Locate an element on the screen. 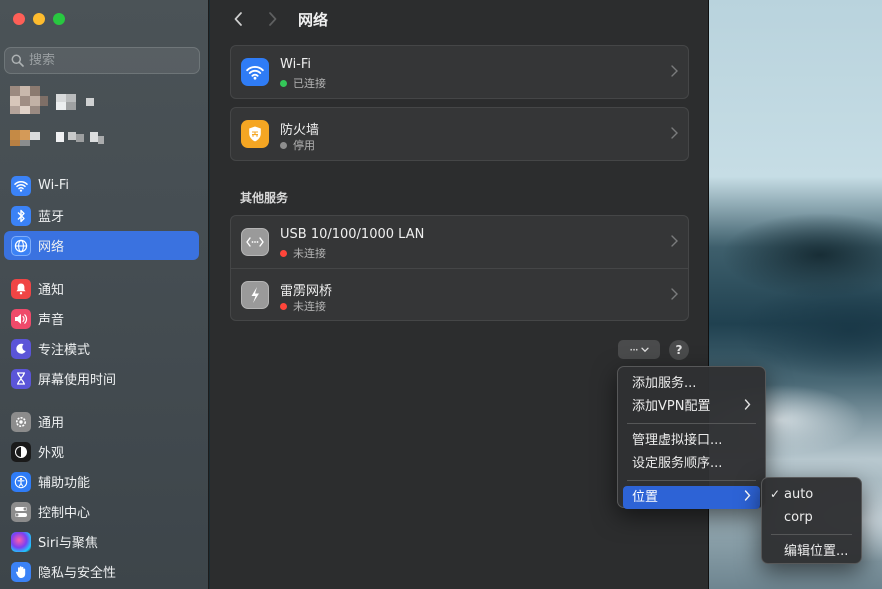  more-ellipsis: ··· is located at coordinates (634, 349).